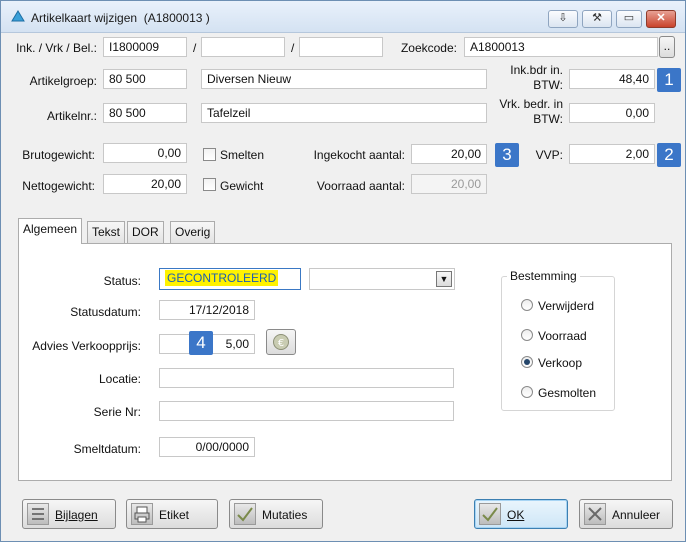 This screenshot has width=686, height=542. What do you see at coordinates (145, 232) in the screenshot?
I see `tab-dor: DOR` at bounding box center [145, 232].